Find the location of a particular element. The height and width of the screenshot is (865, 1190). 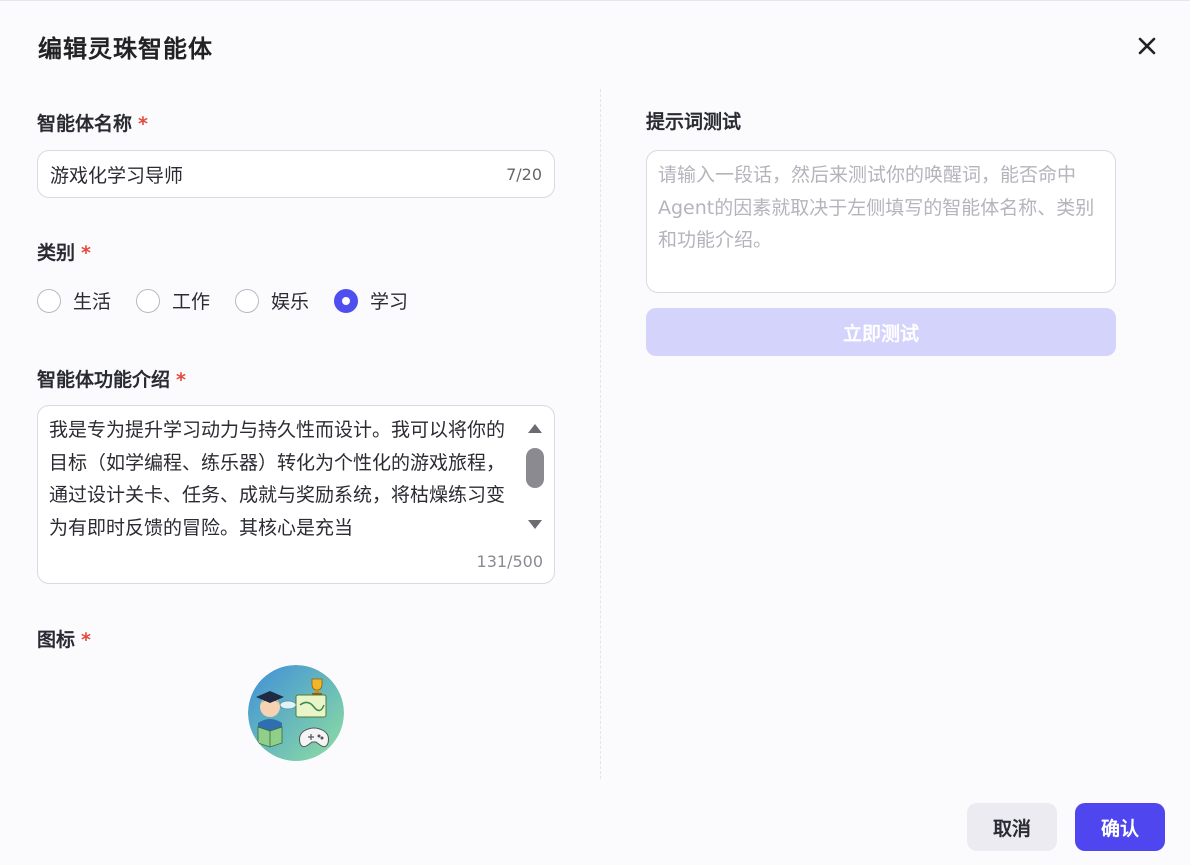

description-char-counter: 131/500 is located at coordinates (509, 561).